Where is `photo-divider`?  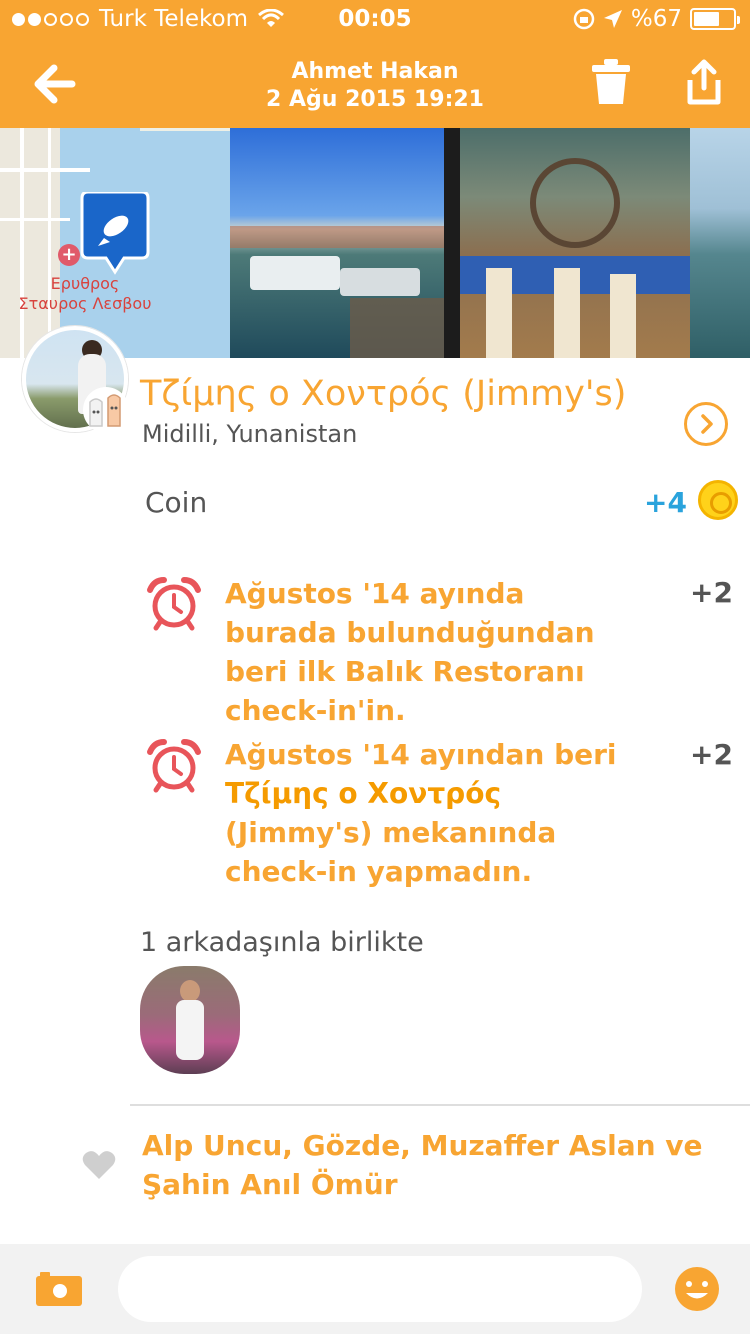
photo-divider is located at coordinates (452, 243).